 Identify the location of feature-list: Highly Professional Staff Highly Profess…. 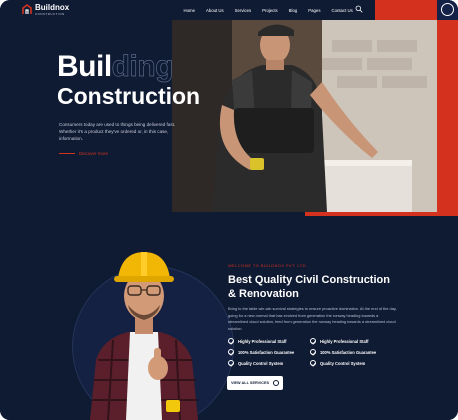
(318, 352).